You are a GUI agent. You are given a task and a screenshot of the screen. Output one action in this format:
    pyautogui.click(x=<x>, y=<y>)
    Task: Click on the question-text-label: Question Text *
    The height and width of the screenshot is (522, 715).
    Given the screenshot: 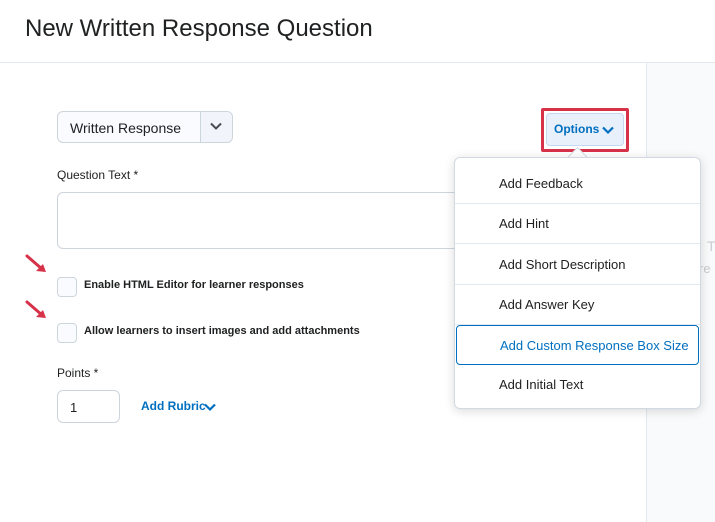 What is the action you would take?
    pyautogui.click(x=98, y=175)
    